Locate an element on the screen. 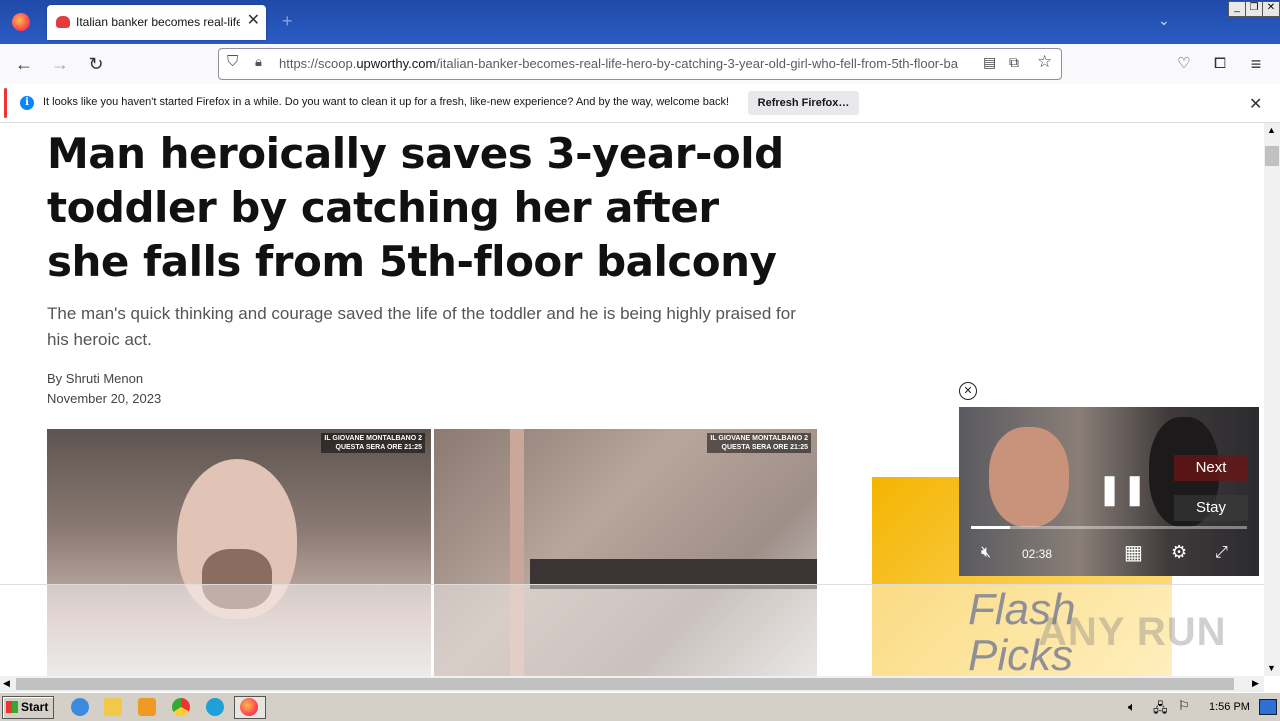 The height and width of the screenshot is (721, 1280). notification-accent is located at coordinates (5, 103).